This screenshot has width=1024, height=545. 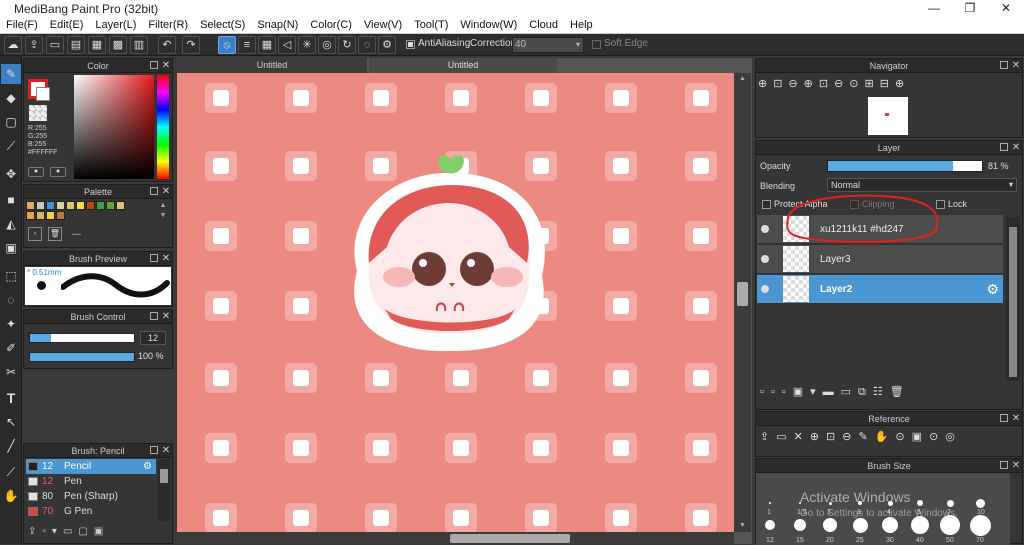 I want to click on palette-add-icon: ▫, so click(x=35, y=234).